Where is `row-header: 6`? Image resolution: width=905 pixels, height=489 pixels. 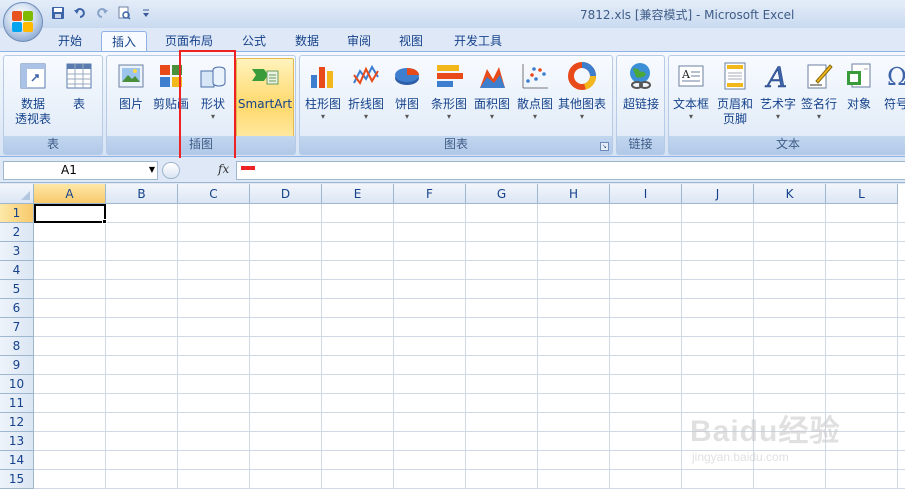 row-header: 6 is located at coordinates (17, 308).